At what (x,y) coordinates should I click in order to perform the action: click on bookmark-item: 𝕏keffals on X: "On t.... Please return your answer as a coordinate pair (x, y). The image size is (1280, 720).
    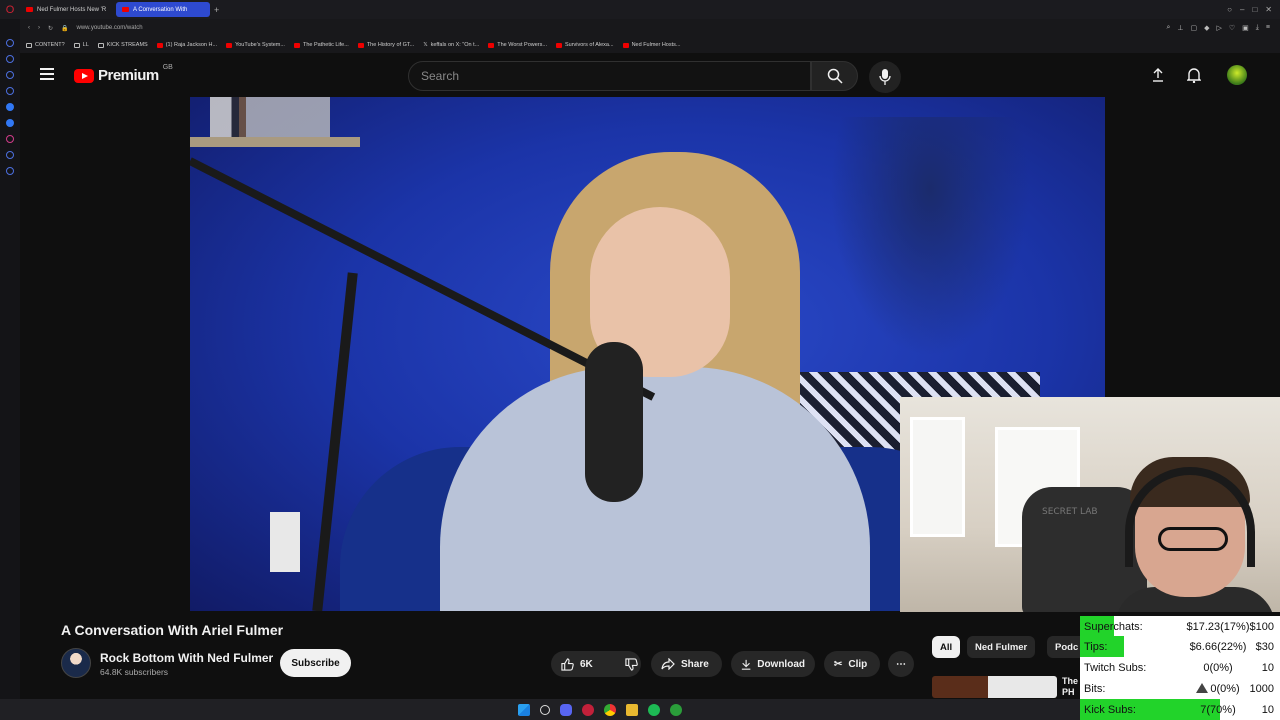
    Looking at the image, I should click on (451, 45).